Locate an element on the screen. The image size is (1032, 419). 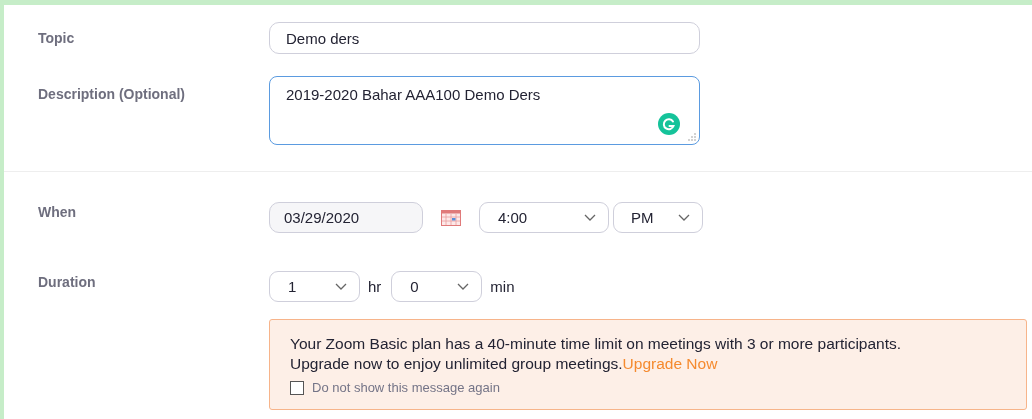
field-label: Duration is located at coordinates (67, 282).